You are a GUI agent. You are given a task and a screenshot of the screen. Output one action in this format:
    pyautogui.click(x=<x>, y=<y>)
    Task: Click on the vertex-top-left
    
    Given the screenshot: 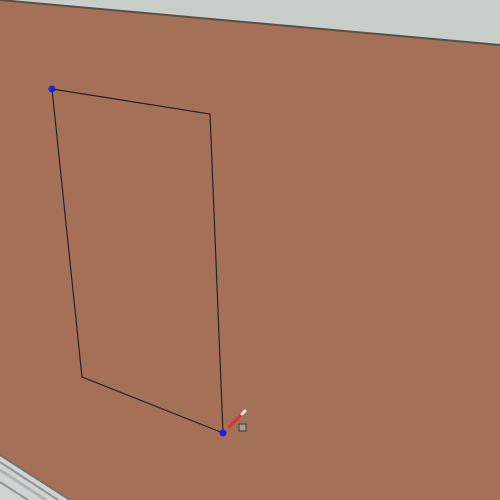 What is the action you would take?
    pyautogui.click(x=52, y=89)
    